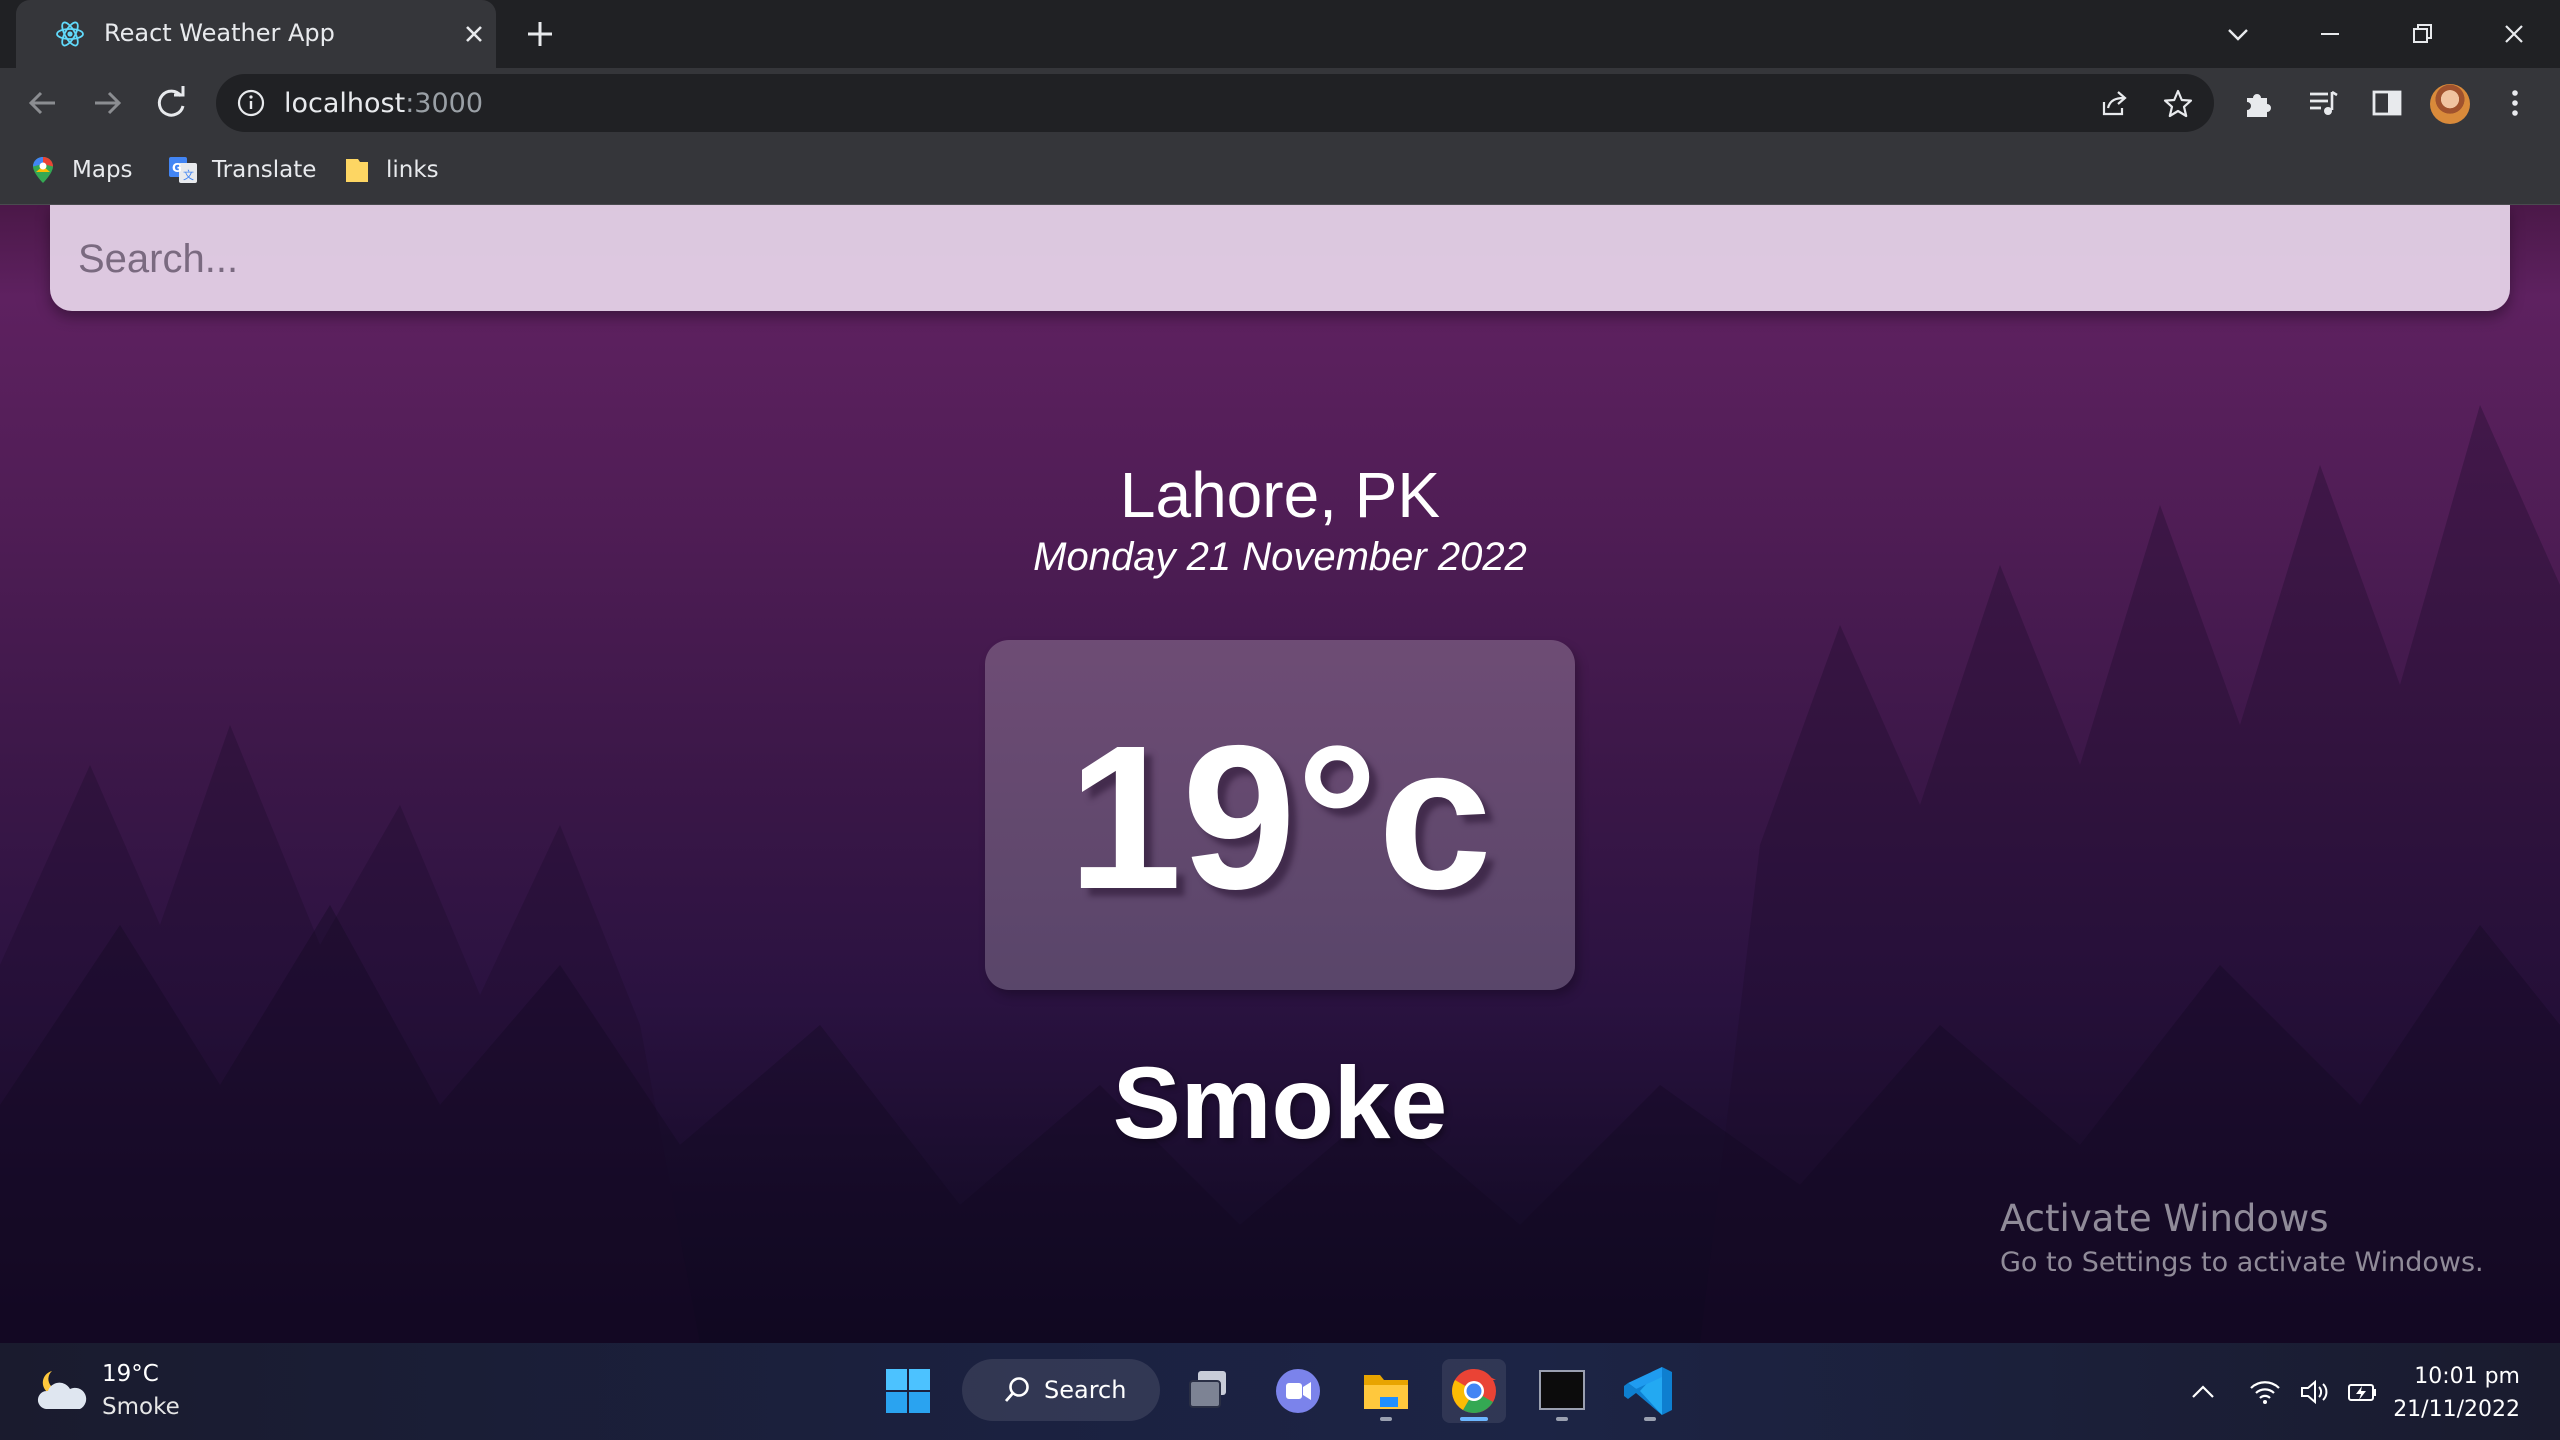 The width and height of the screenshot is (2560, 1440). I want to click on bookmark-label: Maps, so click(102, 170).